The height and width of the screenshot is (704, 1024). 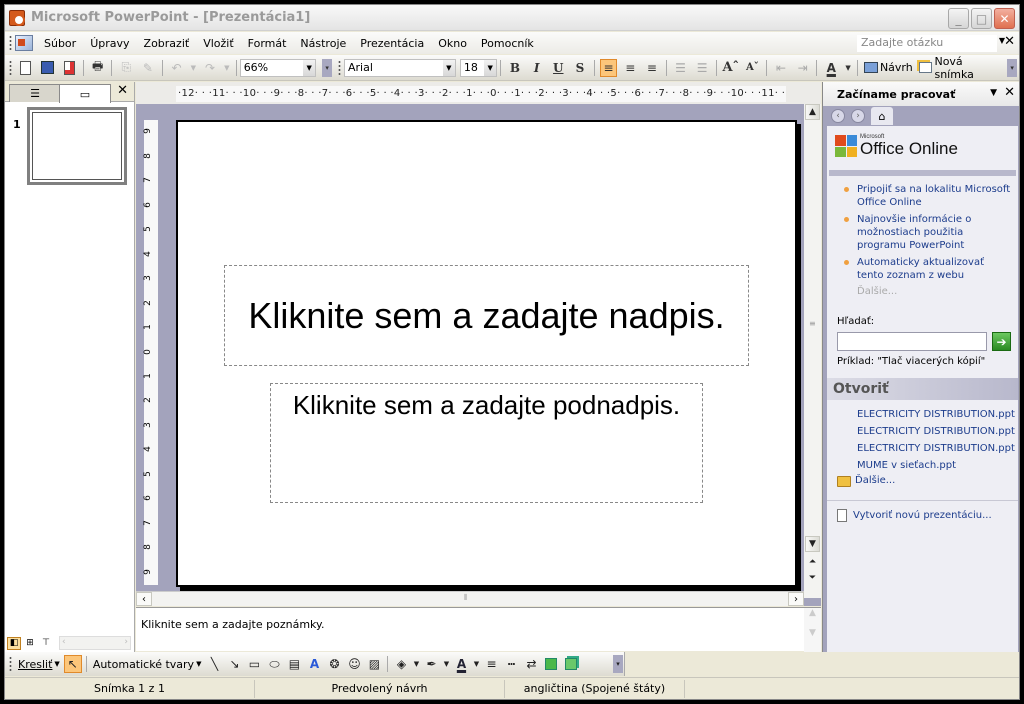 What do you see at coordinates (753, 68) in the screenshot?
I see `decrease-font-size-icon: Aˇ` at bounding box center [753, 68].